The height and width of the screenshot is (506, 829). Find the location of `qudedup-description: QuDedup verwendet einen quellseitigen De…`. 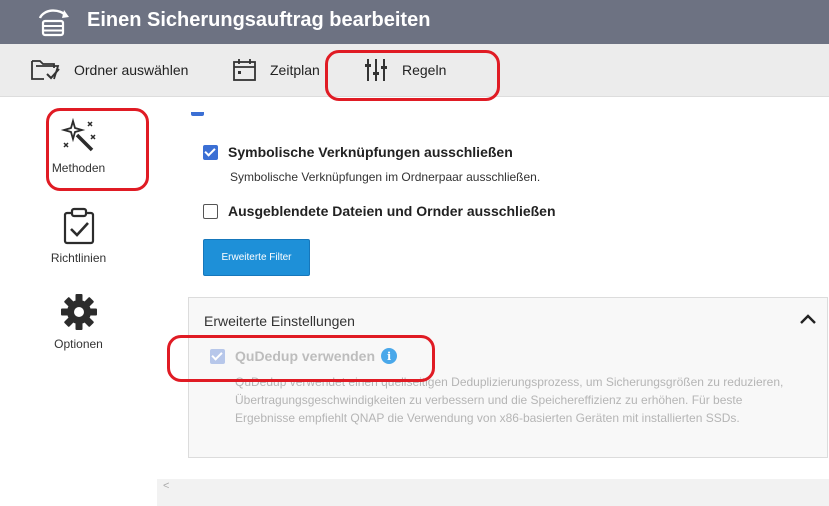

qudedup-description: QuDedup verwendet einen quellseitigen De… is located at coordinates (509, 400).